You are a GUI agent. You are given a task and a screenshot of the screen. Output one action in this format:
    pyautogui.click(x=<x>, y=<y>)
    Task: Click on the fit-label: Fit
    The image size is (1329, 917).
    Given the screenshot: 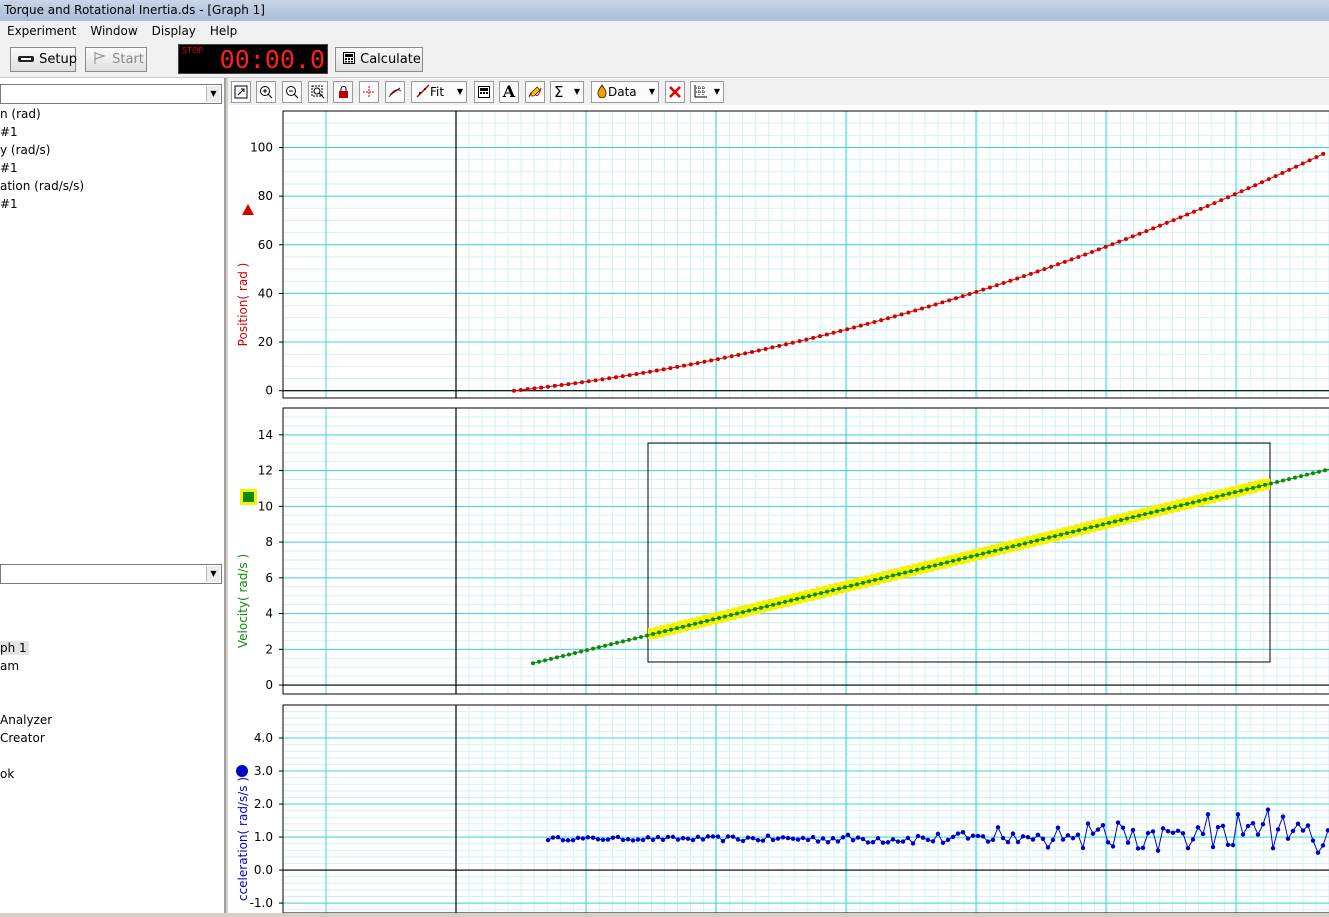 What is the action you would take?
    pyautogui.click(x=437, y=92)
    